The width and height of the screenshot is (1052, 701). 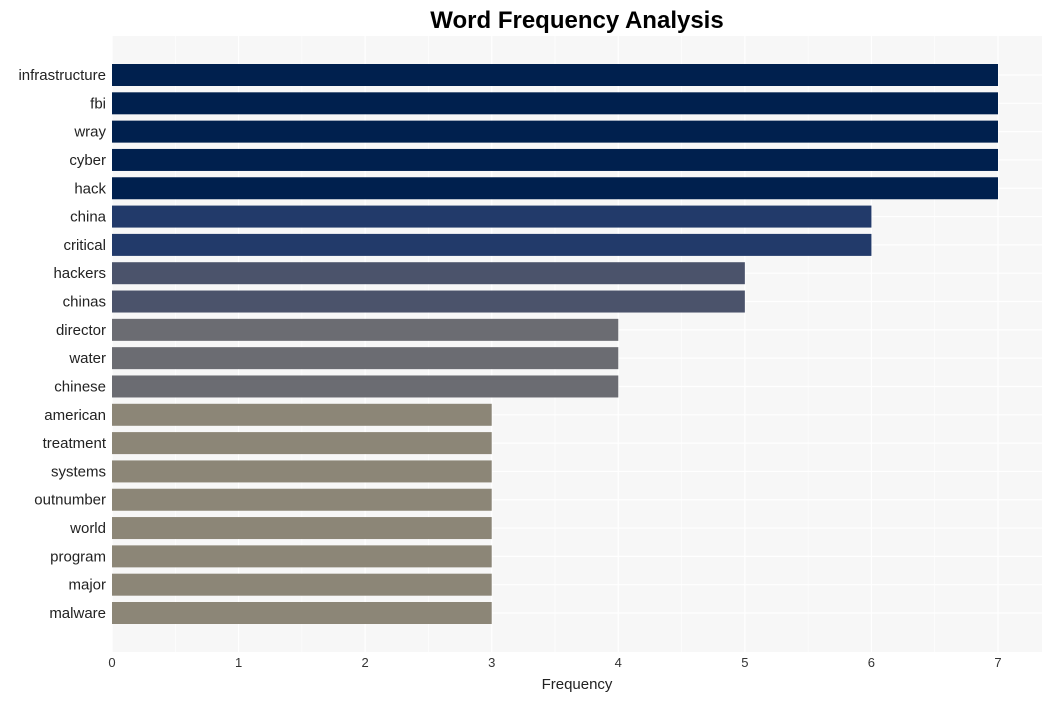 I want to click on bar-program, so click(x=302, y=556).